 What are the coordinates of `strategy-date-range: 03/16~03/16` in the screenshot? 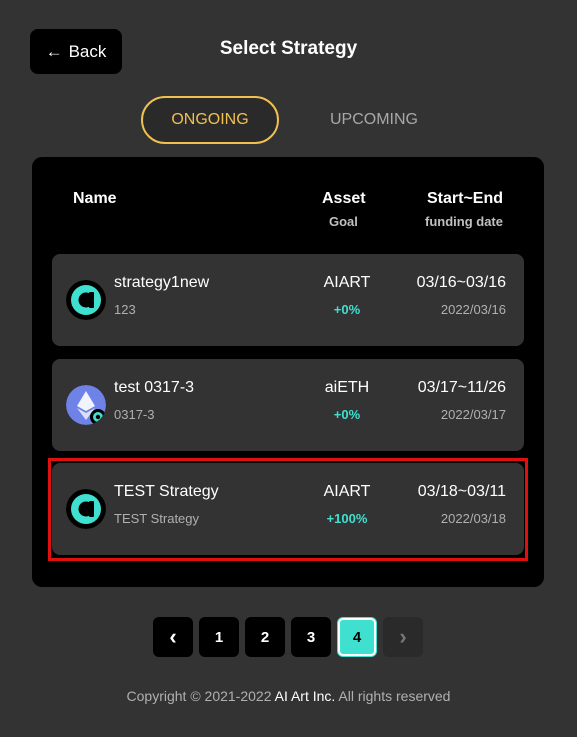 It's located at (461, 282).